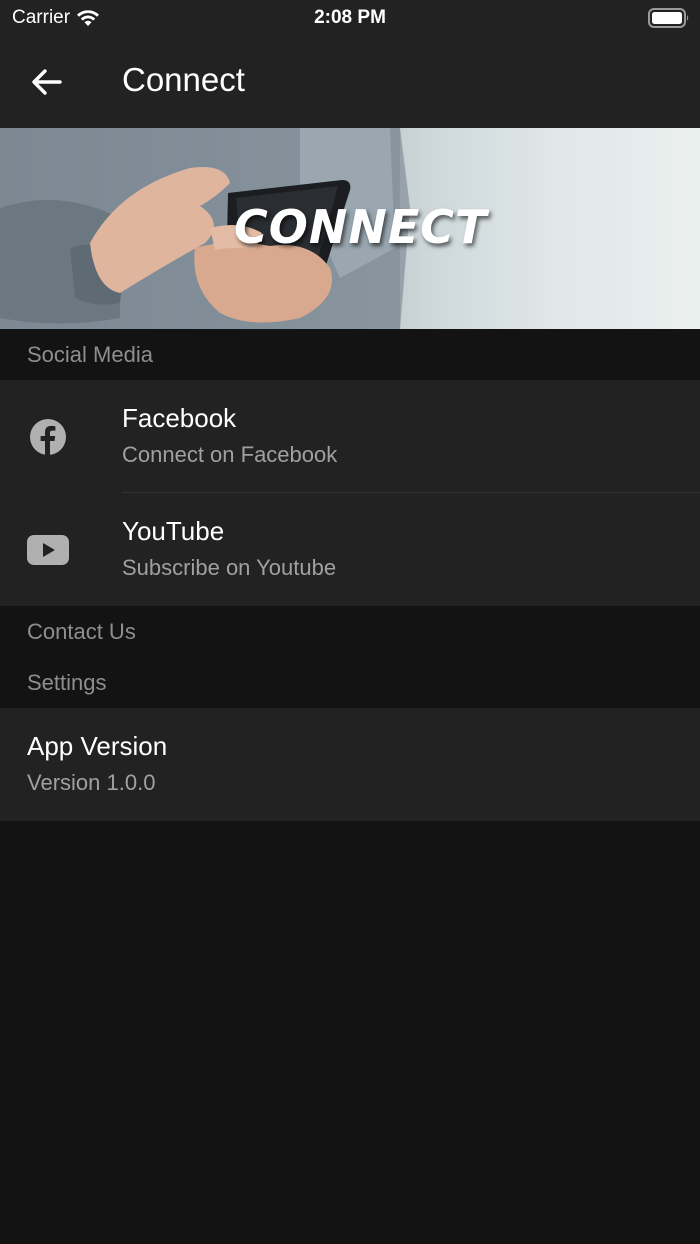  I want to click on arrow-left-icon, so click(47, 82).